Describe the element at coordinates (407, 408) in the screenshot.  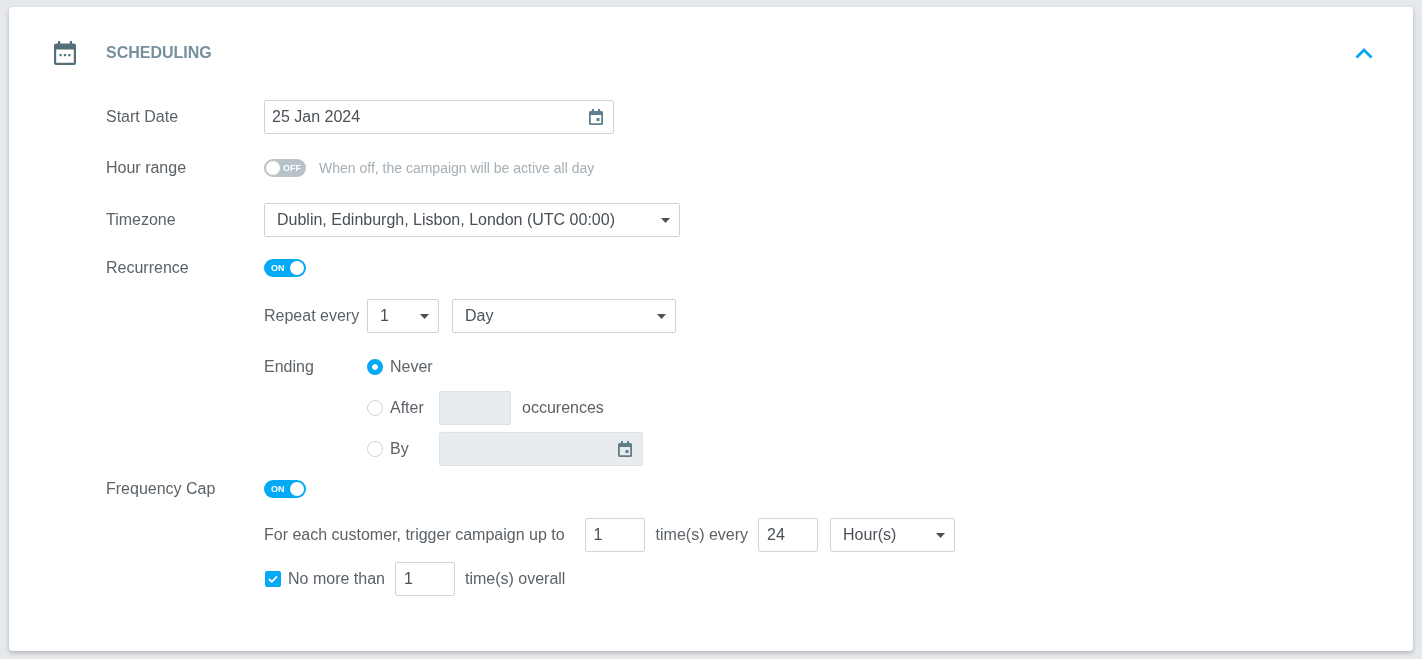
I see `option-label: After` at that location.